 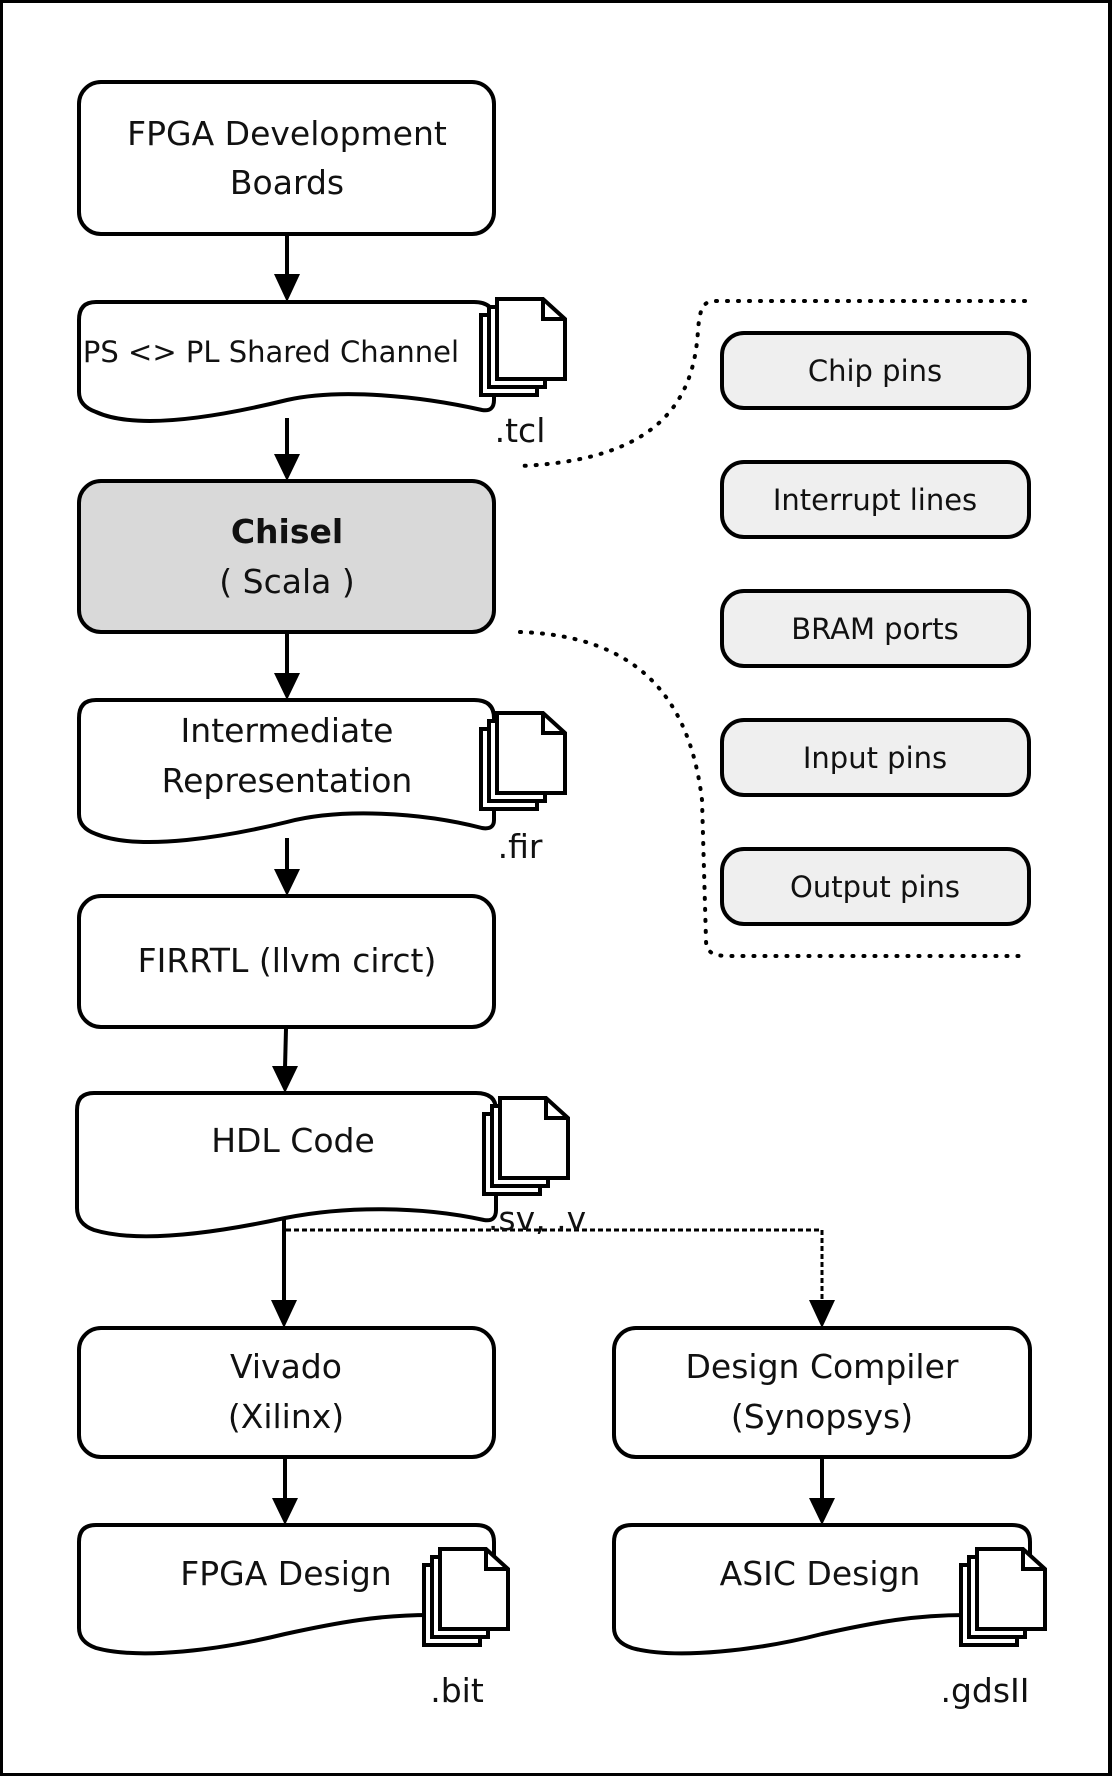 I want to click on node-label: Representation, so click(x=287, y=780).